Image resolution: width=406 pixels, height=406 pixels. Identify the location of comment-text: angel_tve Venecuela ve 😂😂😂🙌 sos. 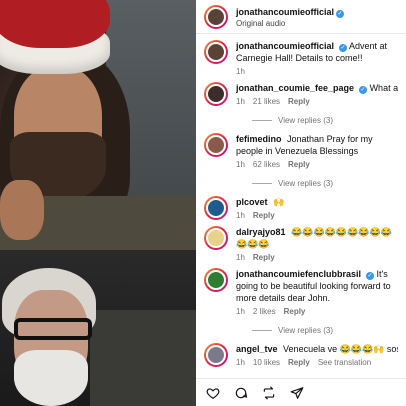
(317, 349).